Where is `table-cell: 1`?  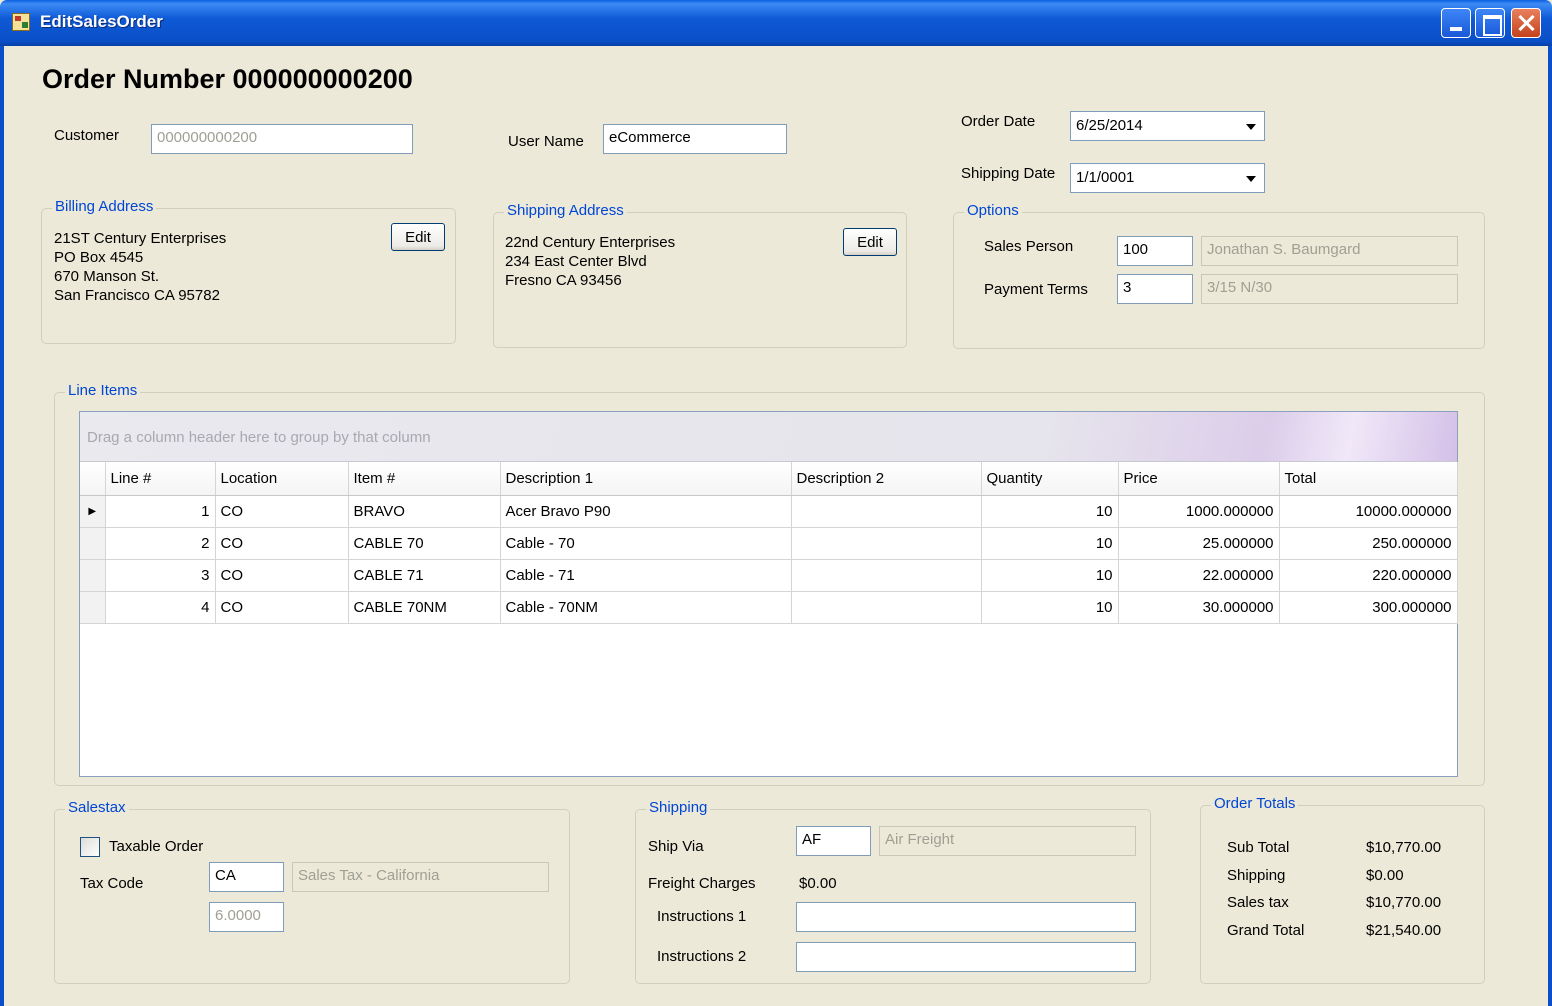 table-cell: 1 is located at coordinates (160, 511).